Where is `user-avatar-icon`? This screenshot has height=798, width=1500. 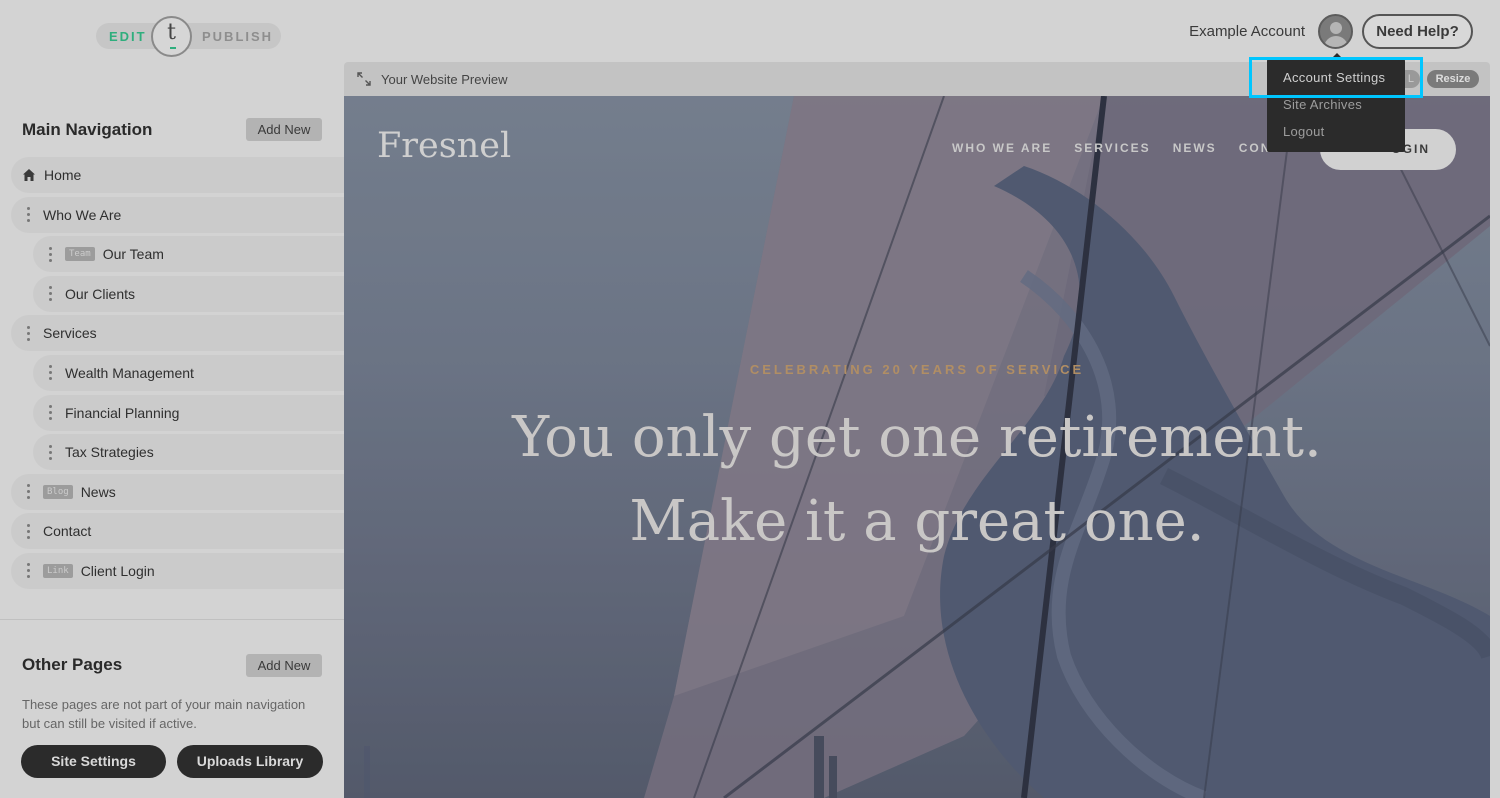 user-avatar-icon is located at coordinates (1335, 31).